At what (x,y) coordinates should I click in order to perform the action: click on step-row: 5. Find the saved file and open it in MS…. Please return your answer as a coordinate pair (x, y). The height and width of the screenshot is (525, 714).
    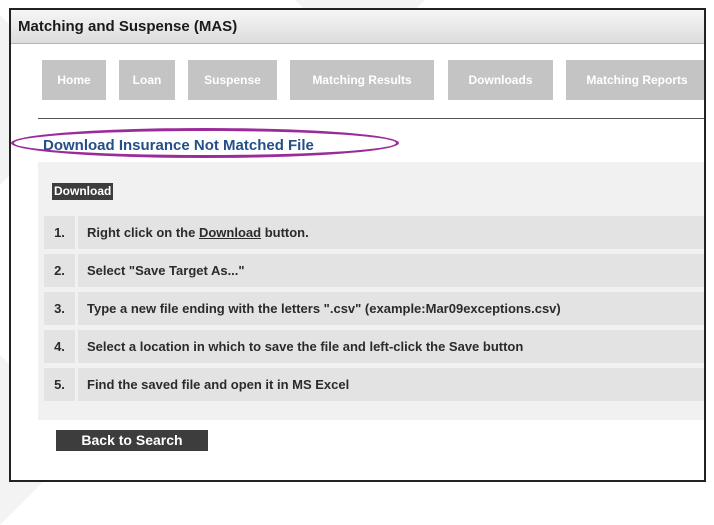
    Looking at the image, I should click on (374, 384).